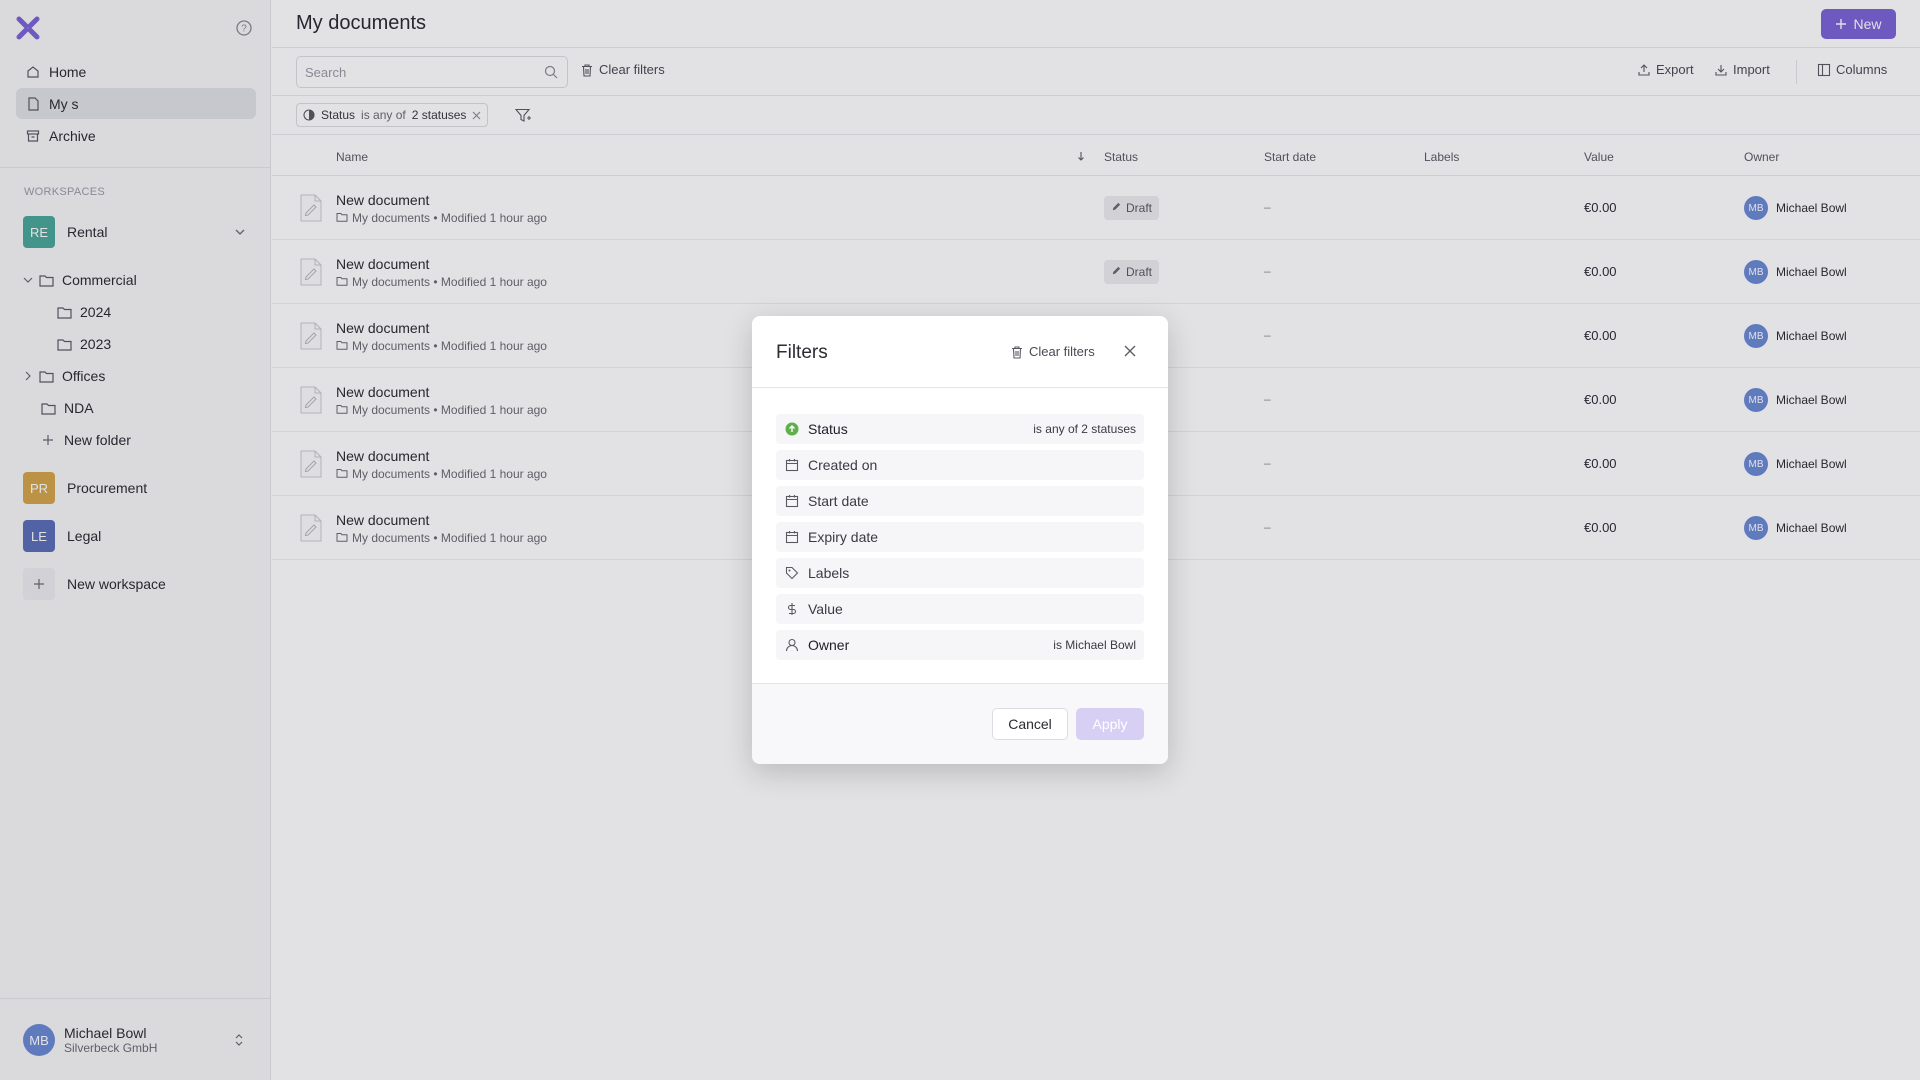 Image resolution: width=1920 pixels, height=1080 pixels. I want to click on filter-label: Owner, so click(829, 645).